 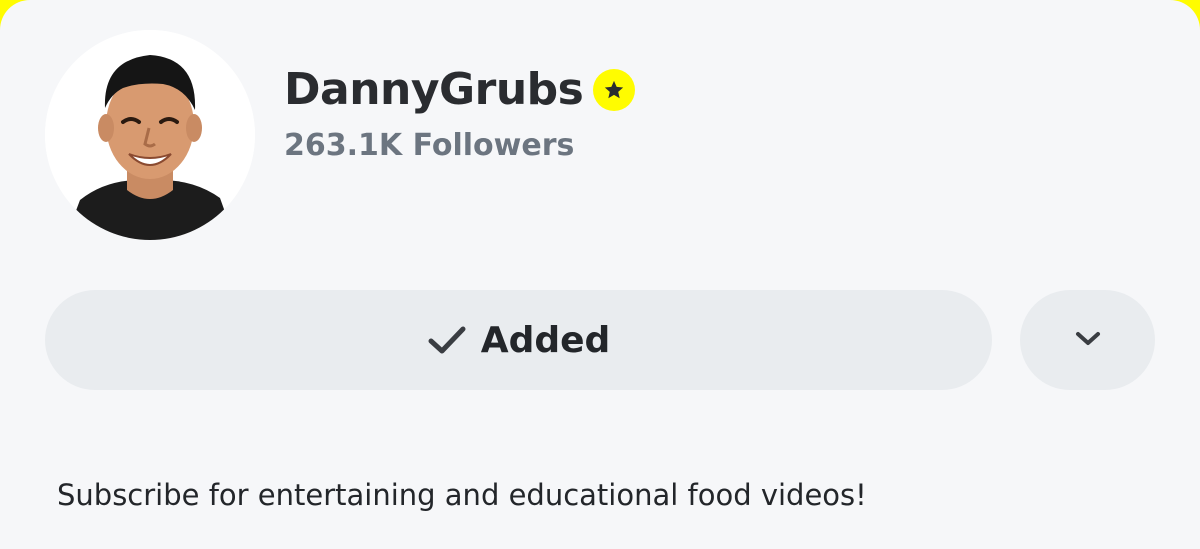 I want to click on more-options-button, so click(x=1087, y=340).